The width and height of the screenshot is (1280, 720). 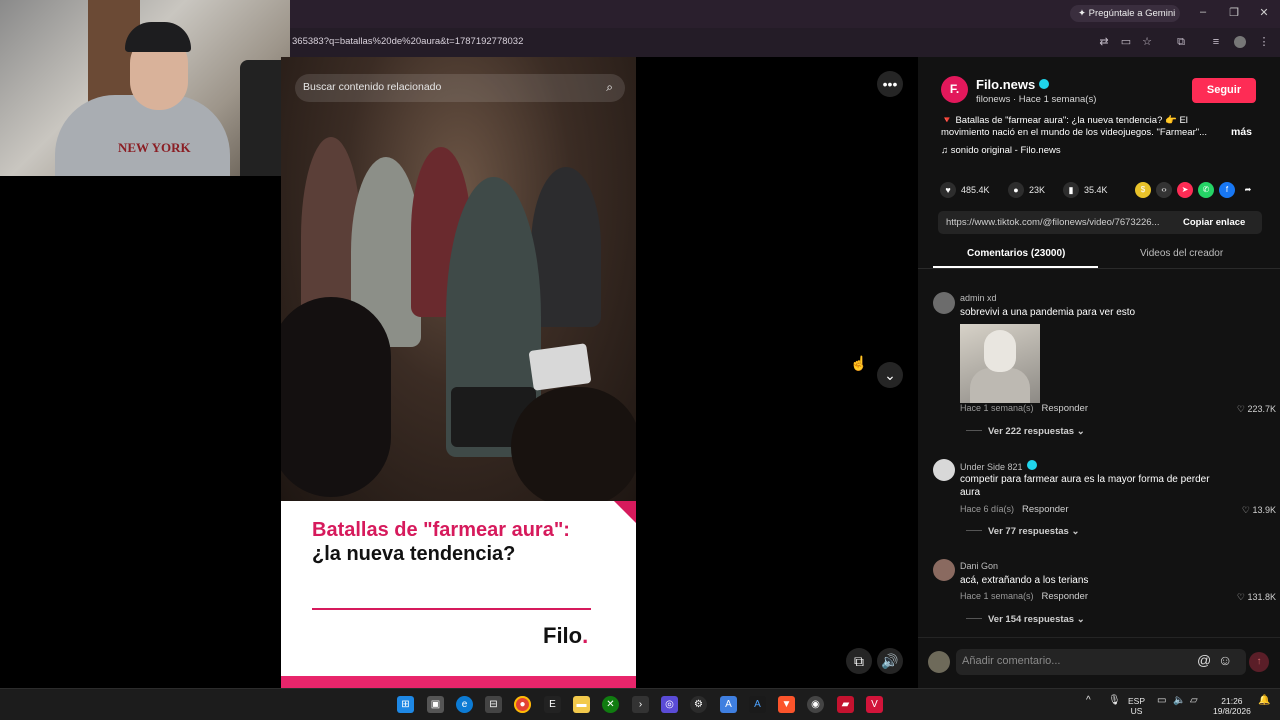 I want to click on close-icon: ✕, so click(x=1264, y=12).